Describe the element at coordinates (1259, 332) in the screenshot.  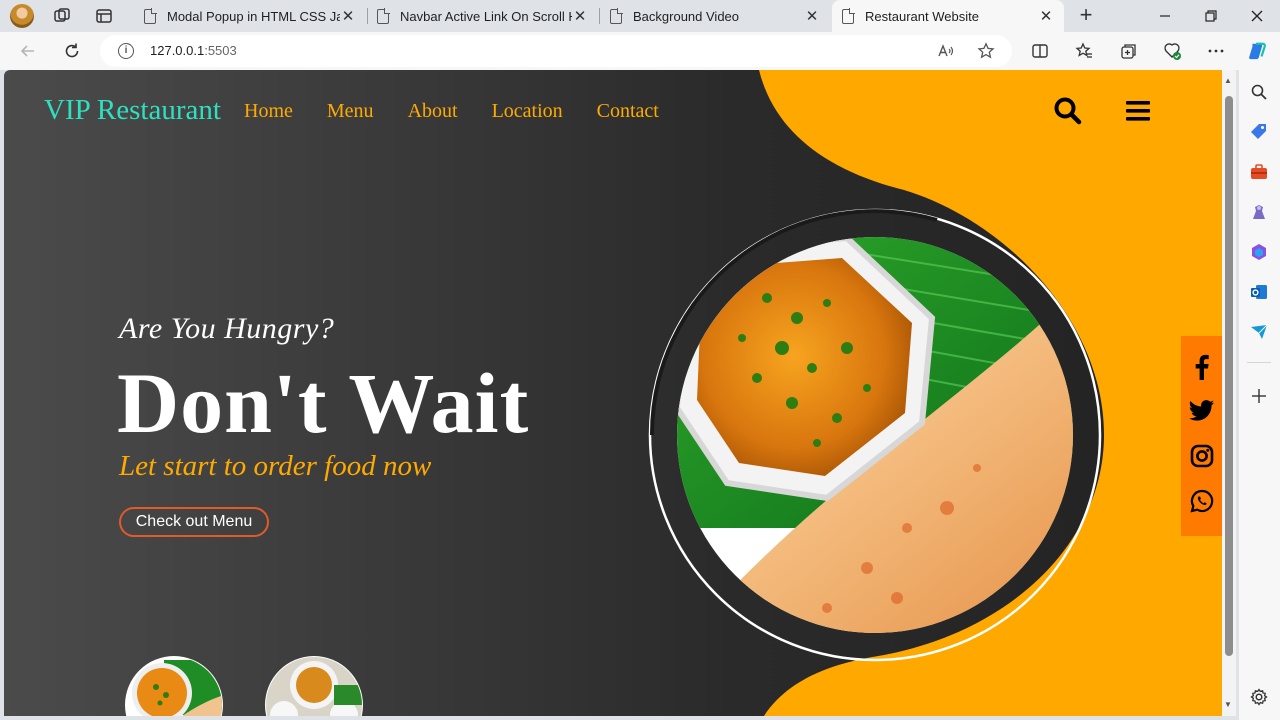
I see `send-paper-plane-icon` at that location.